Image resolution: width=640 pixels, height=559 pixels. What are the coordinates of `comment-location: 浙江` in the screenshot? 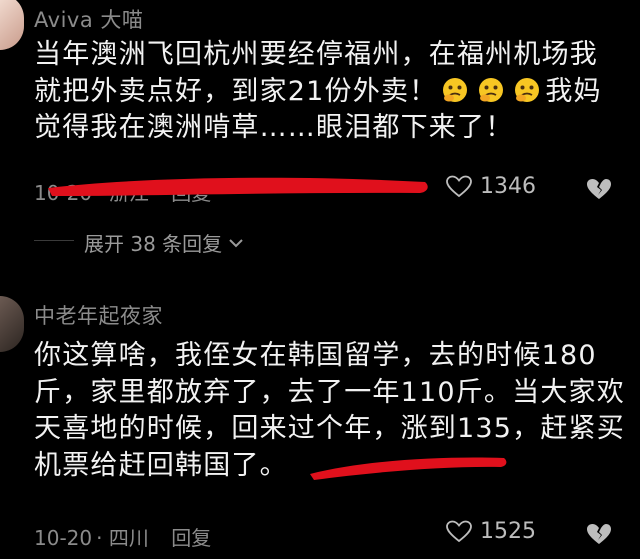 It's located at (128, 193).